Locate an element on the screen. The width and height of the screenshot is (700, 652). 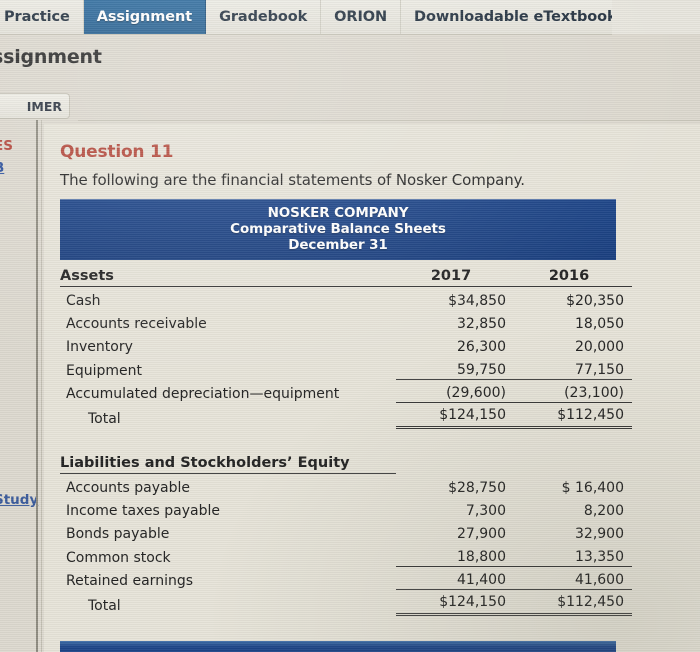
table-section-header: Liabilities and Stockholders’ Equity is located at coordinates (346, 460).